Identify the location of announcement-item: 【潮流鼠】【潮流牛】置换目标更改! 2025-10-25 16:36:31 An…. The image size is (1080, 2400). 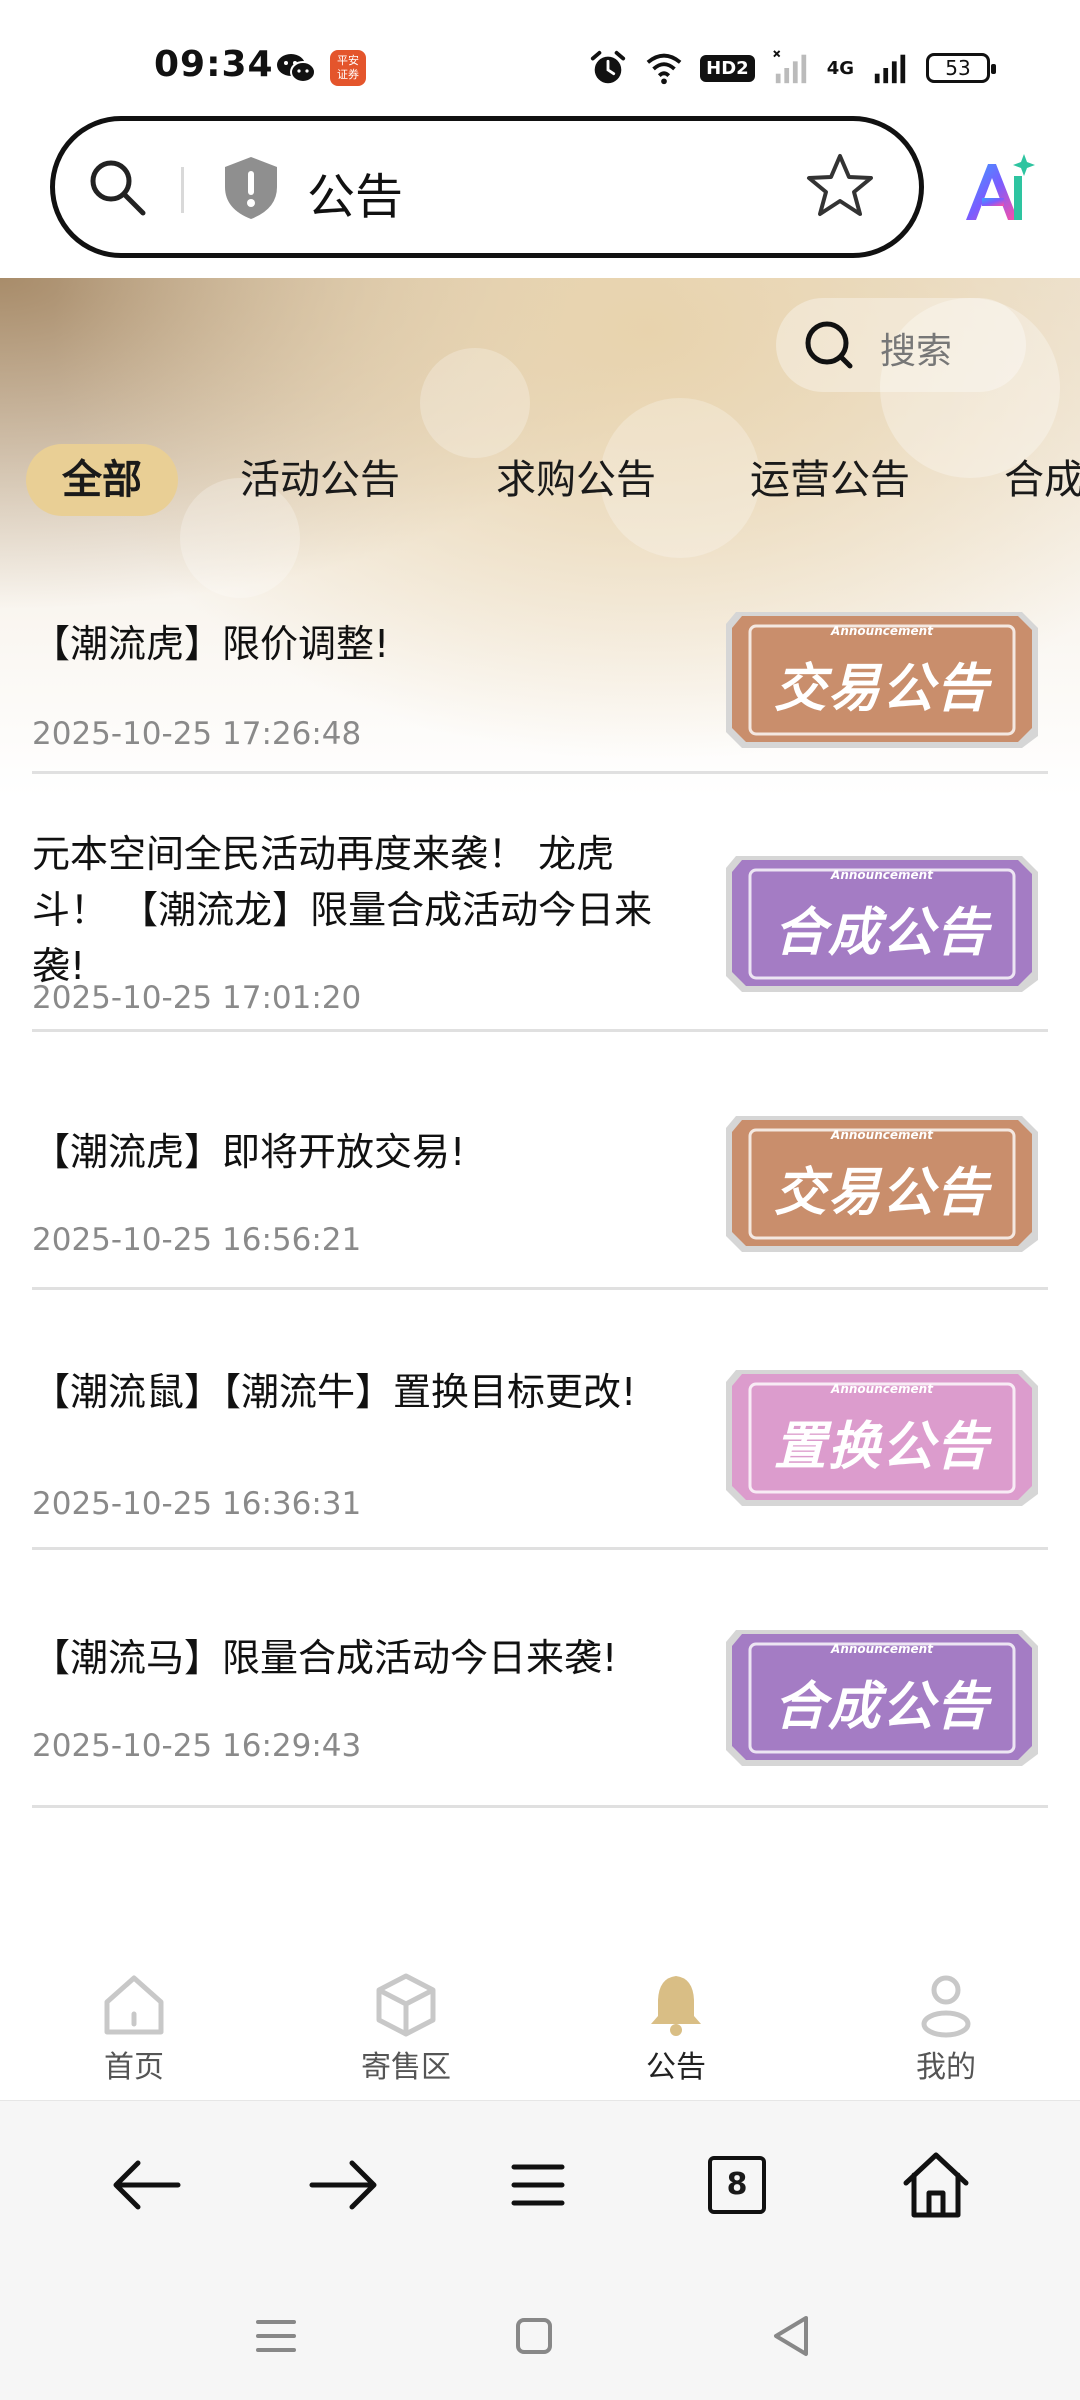
(540, 1420).